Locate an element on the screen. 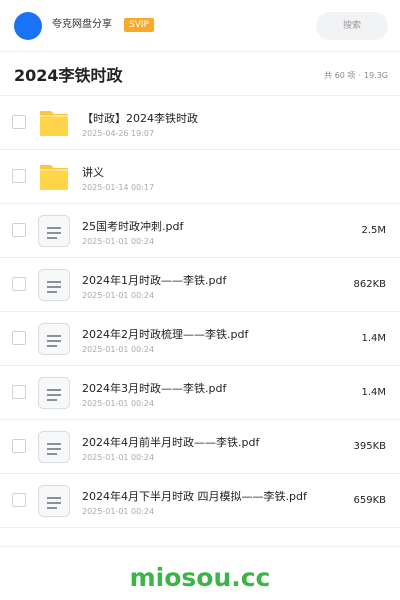  file-name: 2024年1月时政——李铁.pdf is located at coordinates (154, 281).